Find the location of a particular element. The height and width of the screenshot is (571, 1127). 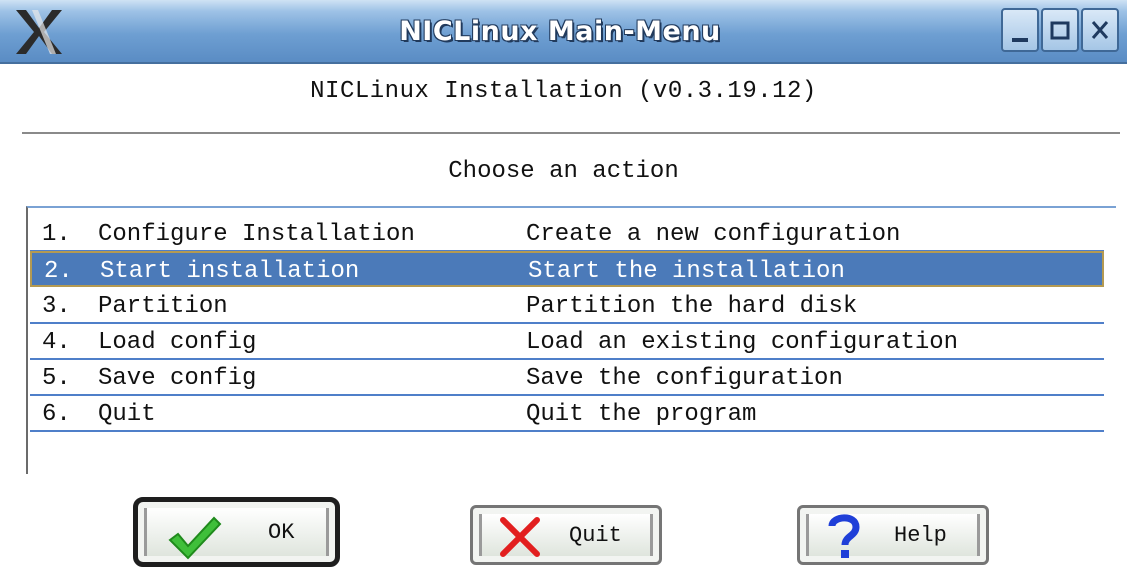

menu-item-number: 1. is located at coordinates (56, 234).